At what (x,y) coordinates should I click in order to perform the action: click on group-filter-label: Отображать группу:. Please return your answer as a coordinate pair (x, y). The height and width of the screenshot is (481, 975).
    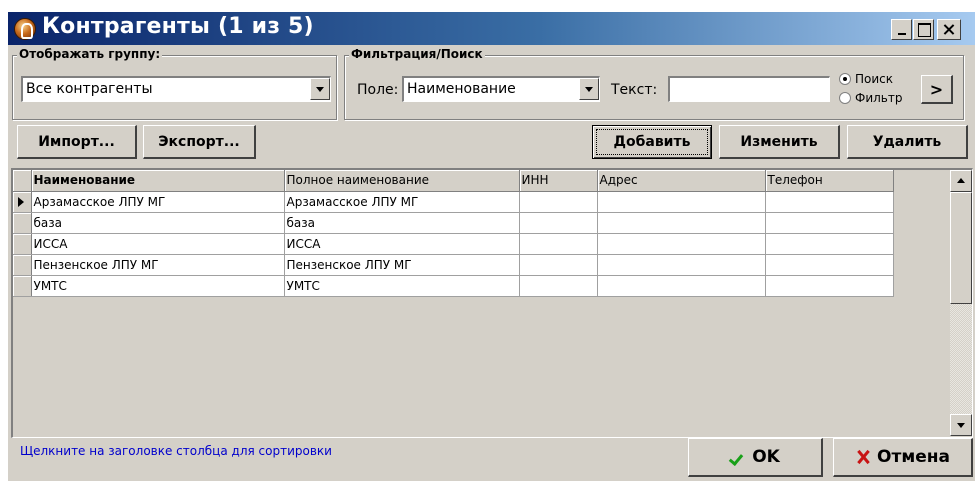
    Looking at the image, I should click on (90, 54).